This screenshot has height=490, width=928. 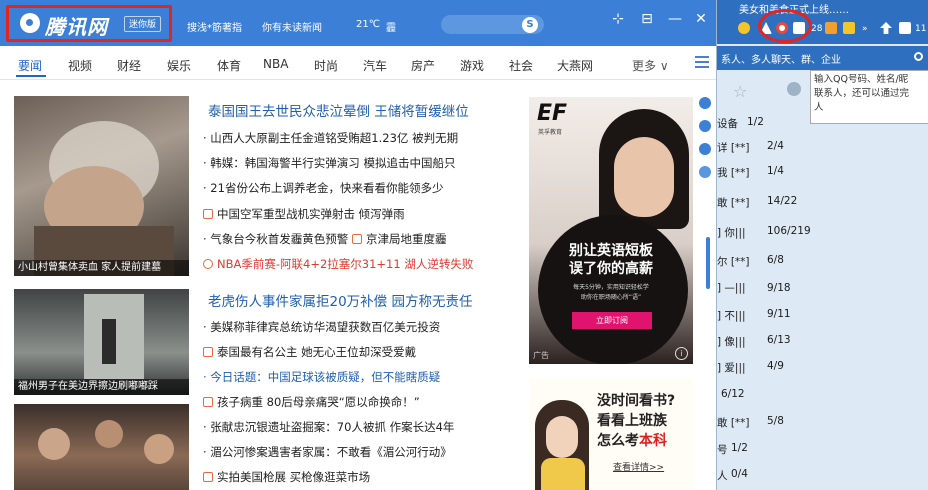 I want to click on contact-group: 人 0/4, so click(x=822, y=475).